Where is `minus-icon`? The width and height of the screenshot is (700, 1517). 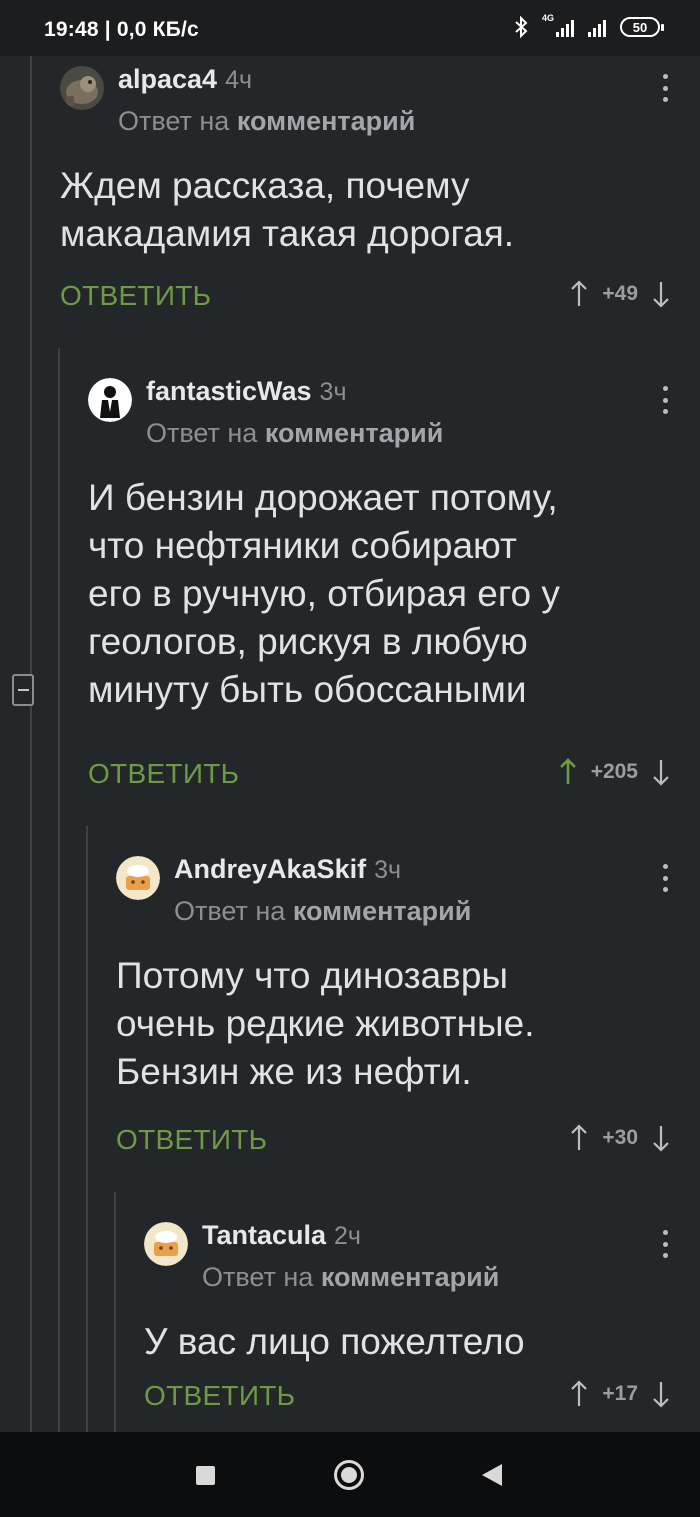 minus-icon is located at coordinates (23, 690).